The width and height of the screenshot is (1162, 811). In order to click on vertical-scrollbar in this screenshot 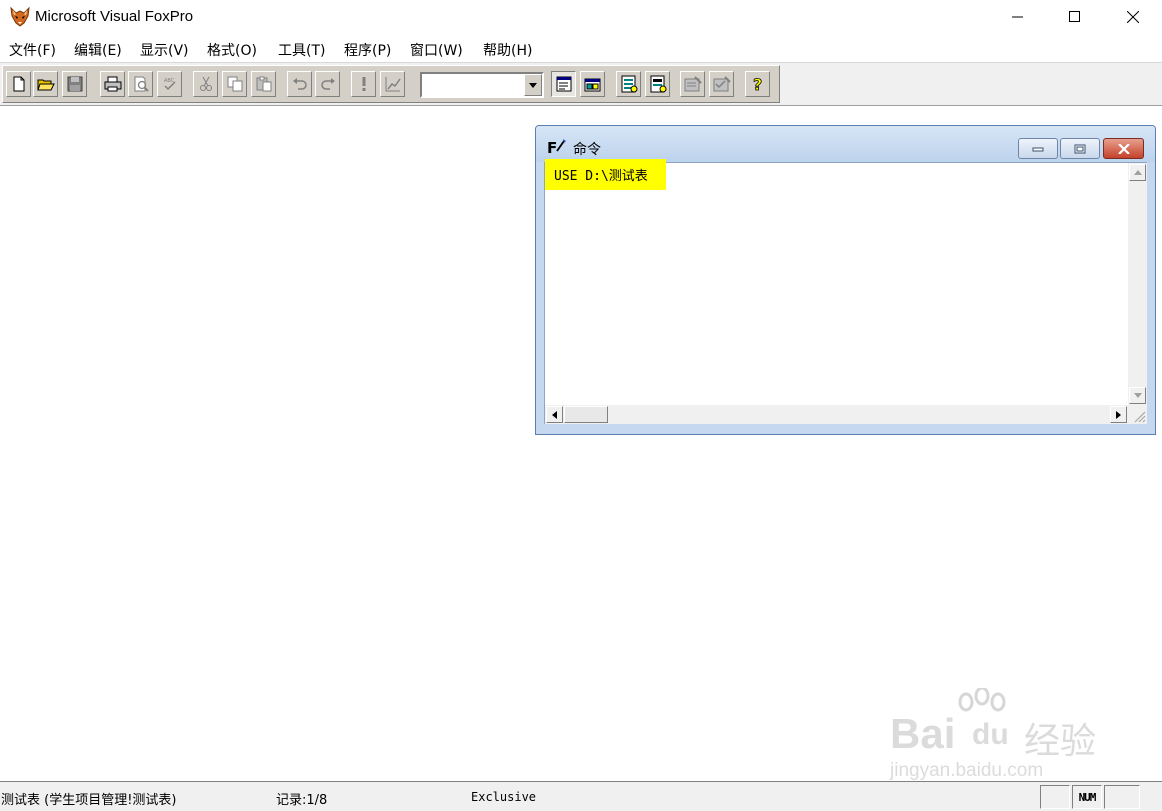, I will do `click(1137, 284)`.